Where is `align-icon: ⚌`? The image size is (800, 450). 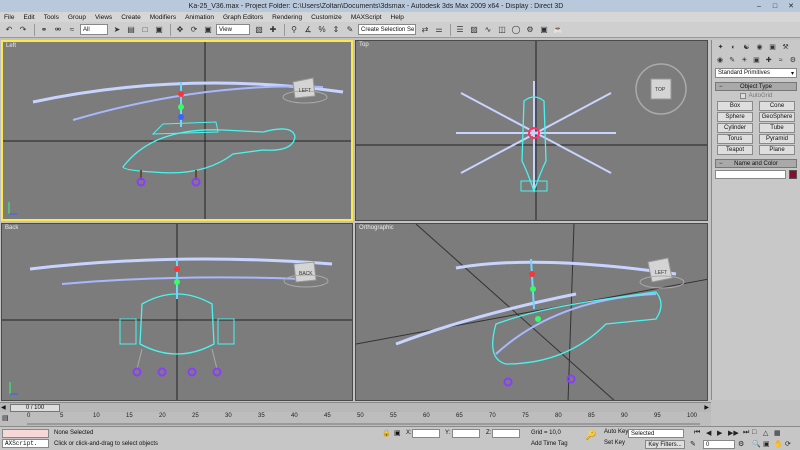
align-icon: ⚌ is located at coordinates (439, 30).